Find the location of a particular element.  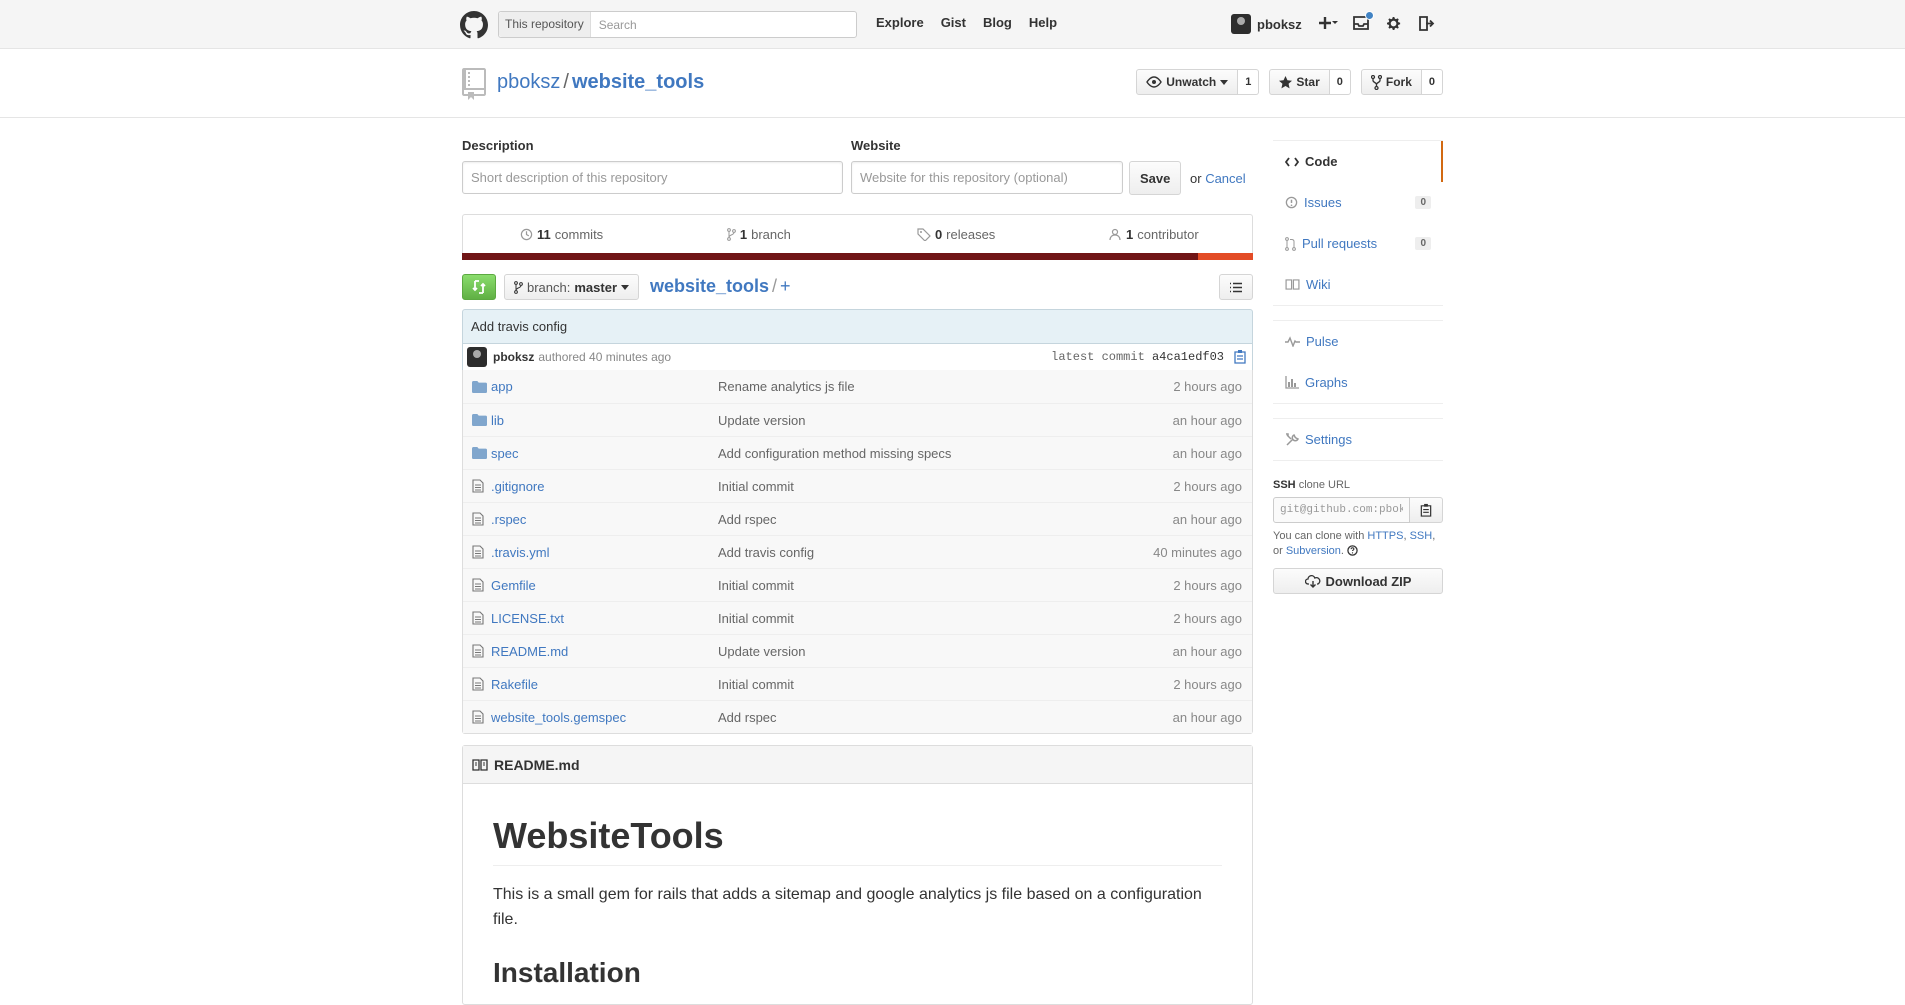

sidebar-item-settings: Settings is located at coordinates (1358, 439).